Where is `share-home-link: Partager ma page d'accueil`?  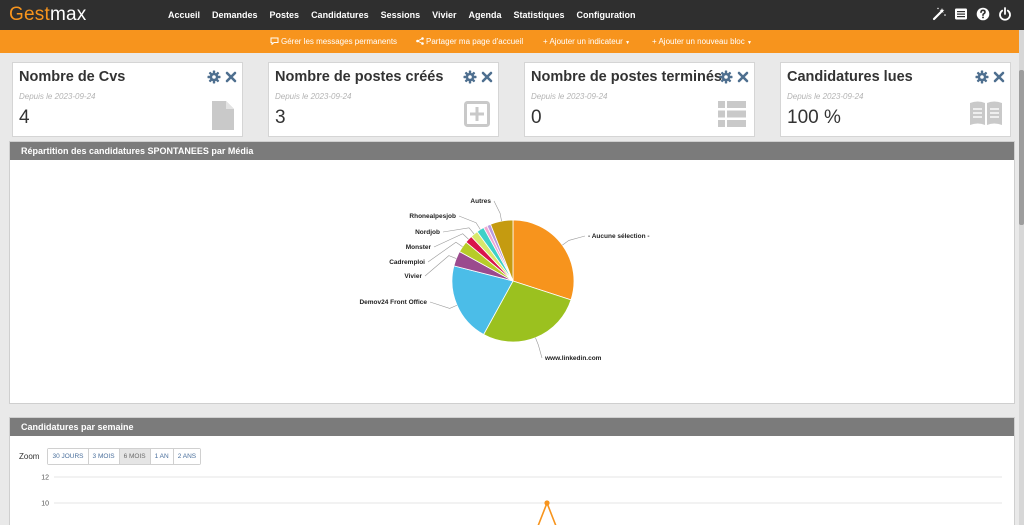 share-home-link: Partager ma page d'accueil is located at coordinates (469, 41).